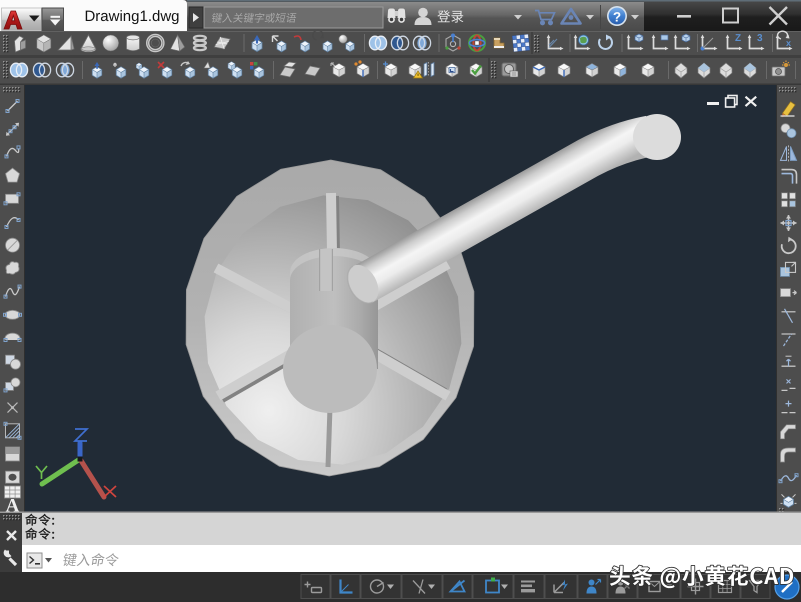 This screenshot has width=801, height=602. Describe the element at coordinates (788, 43) in the screenshot. I see `svg-text: x` at that location.